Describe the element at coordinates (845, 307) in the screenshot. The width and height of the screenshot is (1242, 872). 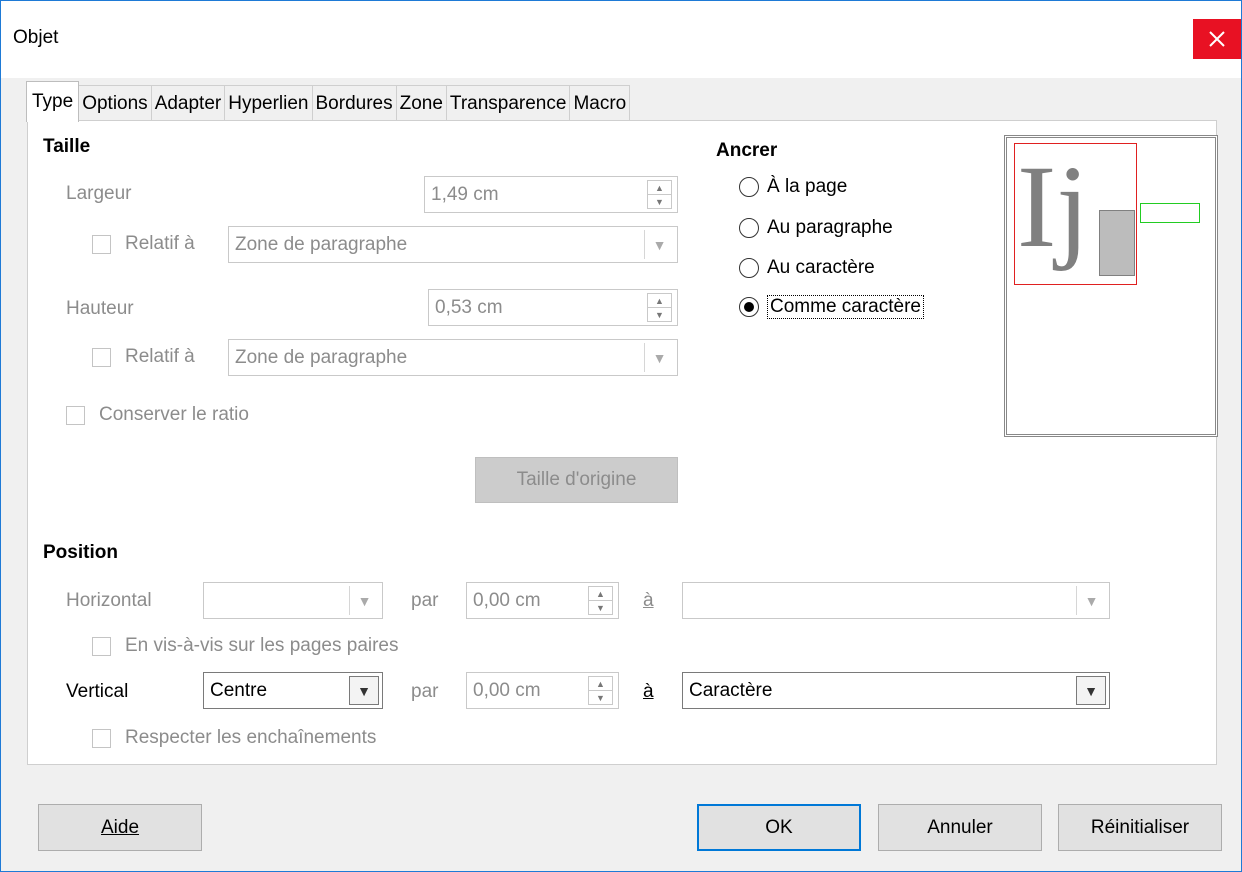
I see `anchor-as-character-label: Comme caractère` at that location.